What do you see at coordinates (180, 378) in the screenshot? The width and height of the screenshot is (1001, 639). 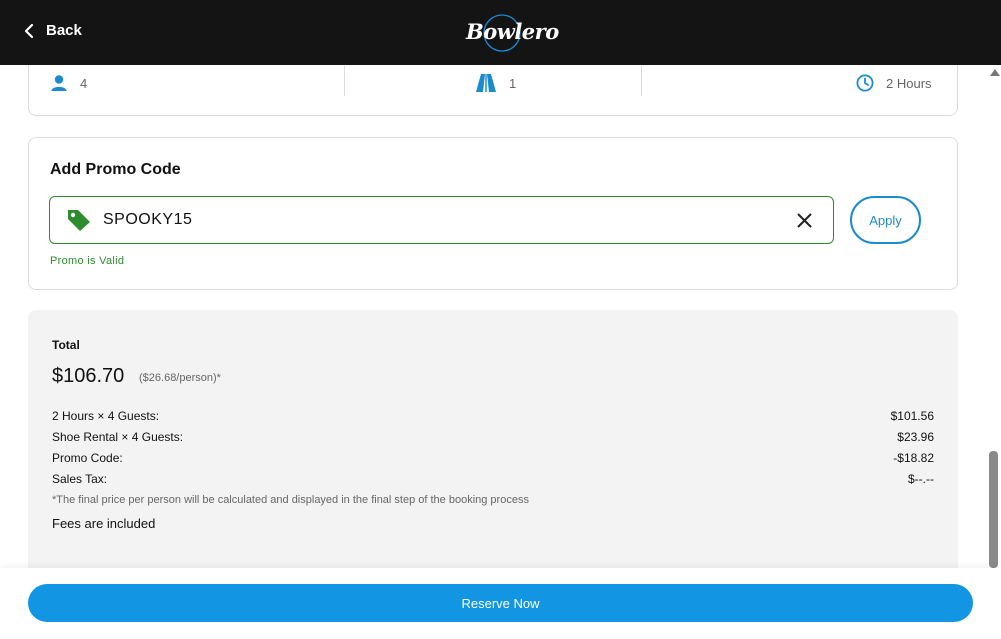 I see `per-person-price: ($26.68/person)*` at bounding box center [180, 378].